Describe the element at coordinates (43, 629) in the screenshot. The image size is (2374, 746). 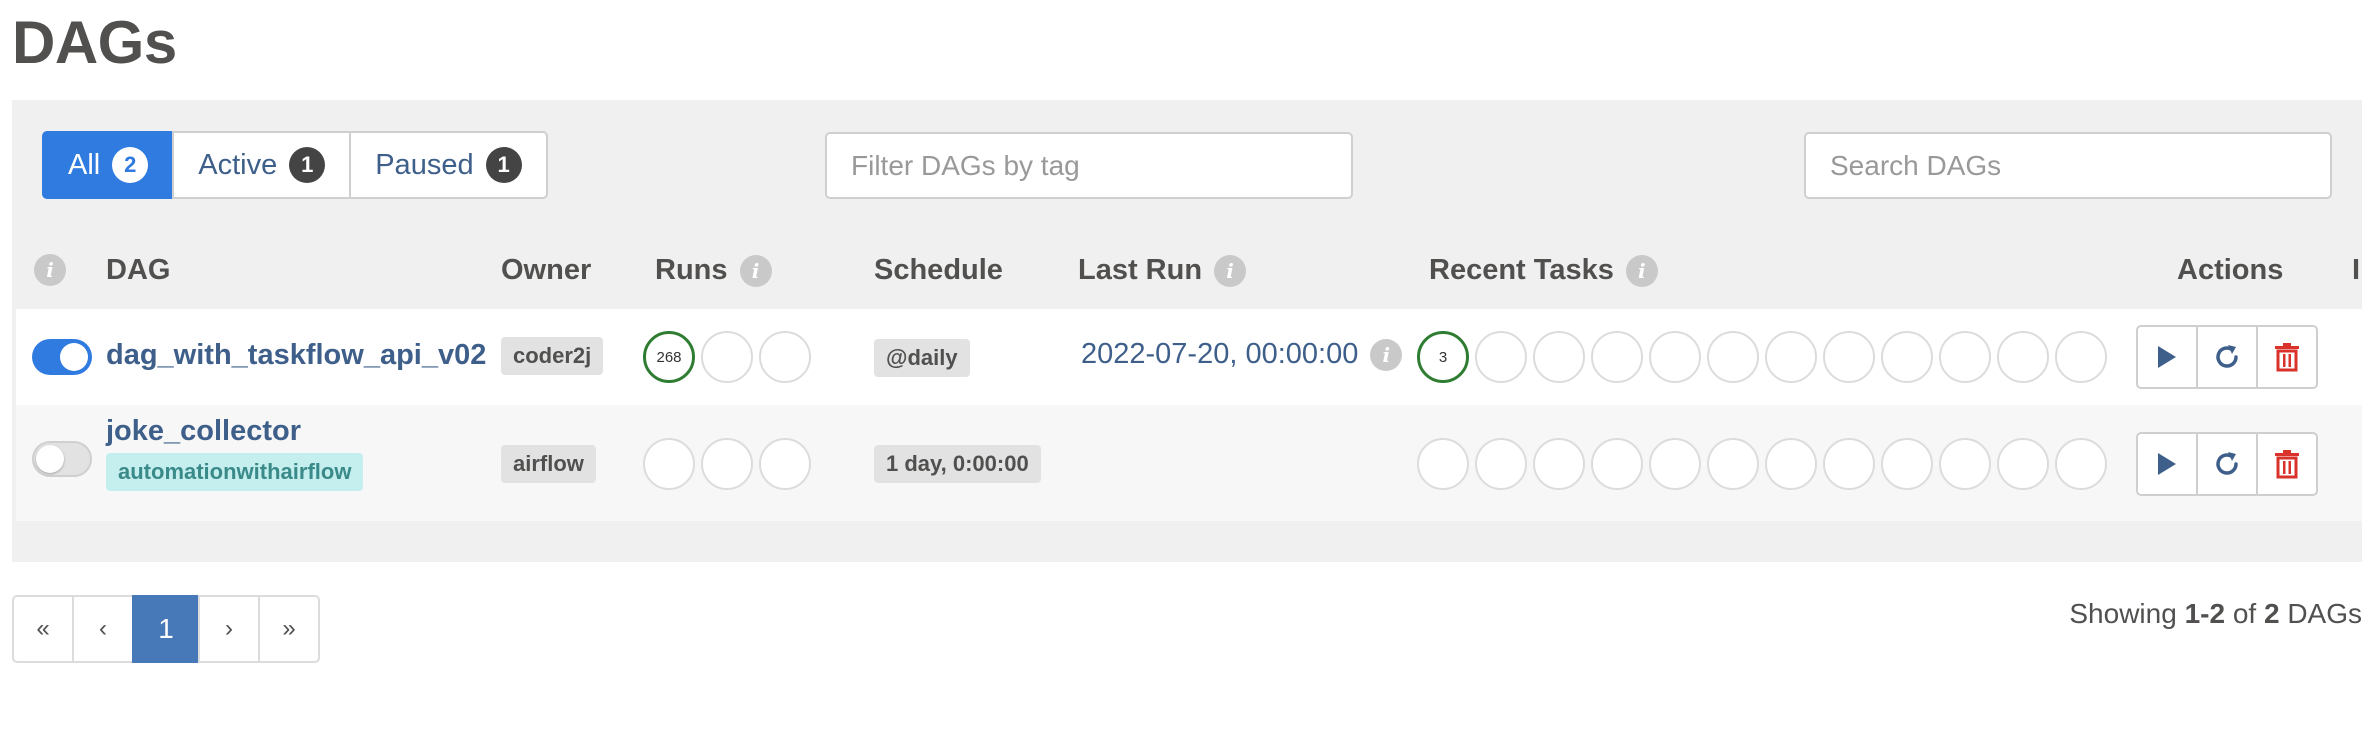
I see `first-page-button: «` at that location.